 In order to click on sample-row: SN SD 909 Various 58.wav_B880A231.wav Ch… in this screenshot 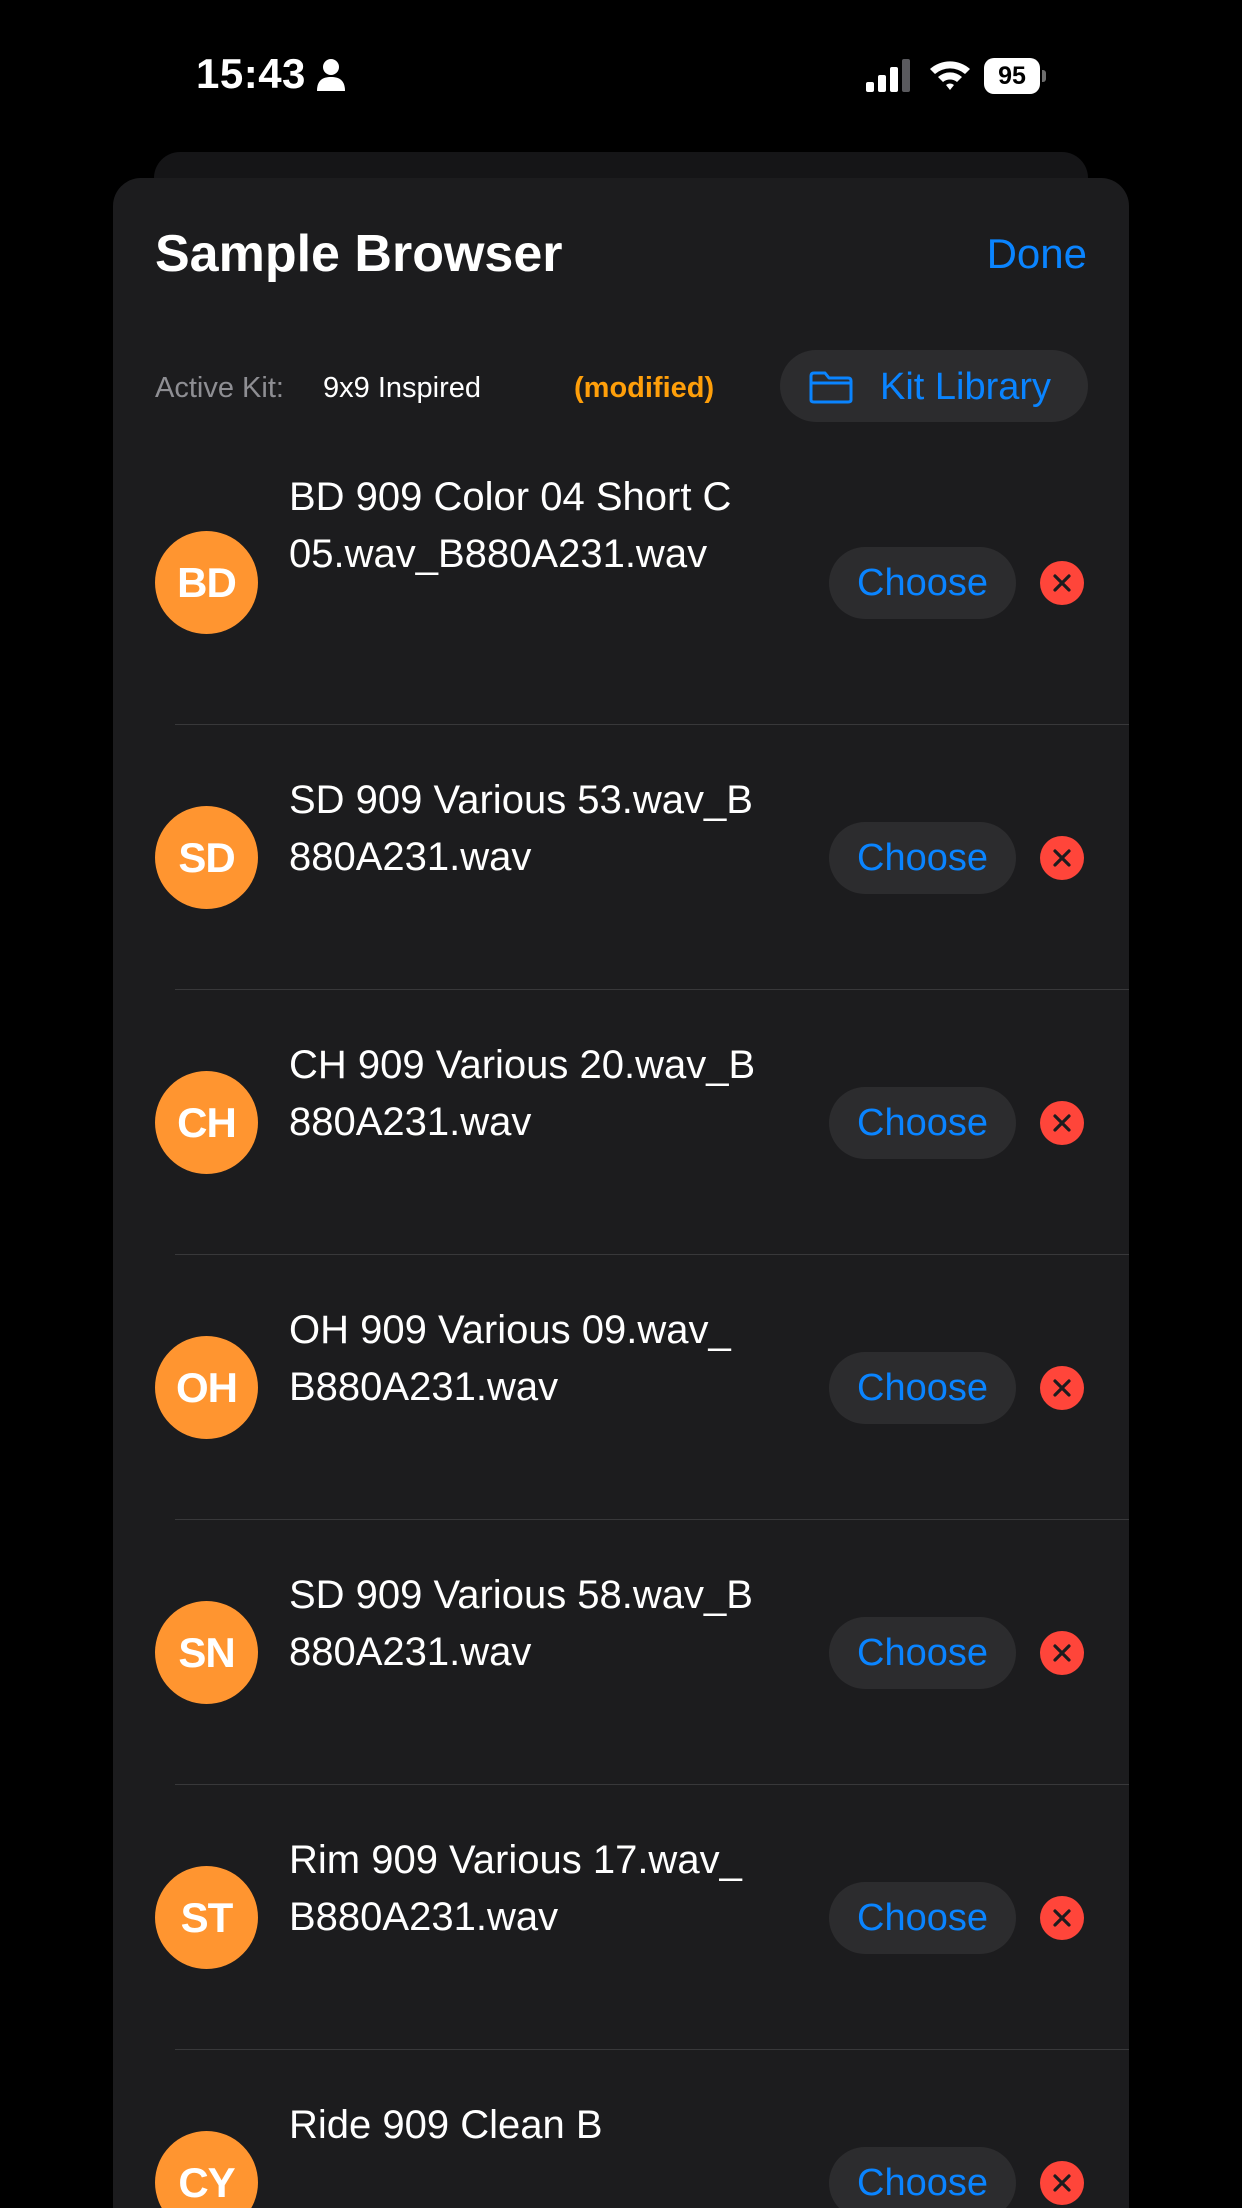, I will do `click(621, 1652)`.